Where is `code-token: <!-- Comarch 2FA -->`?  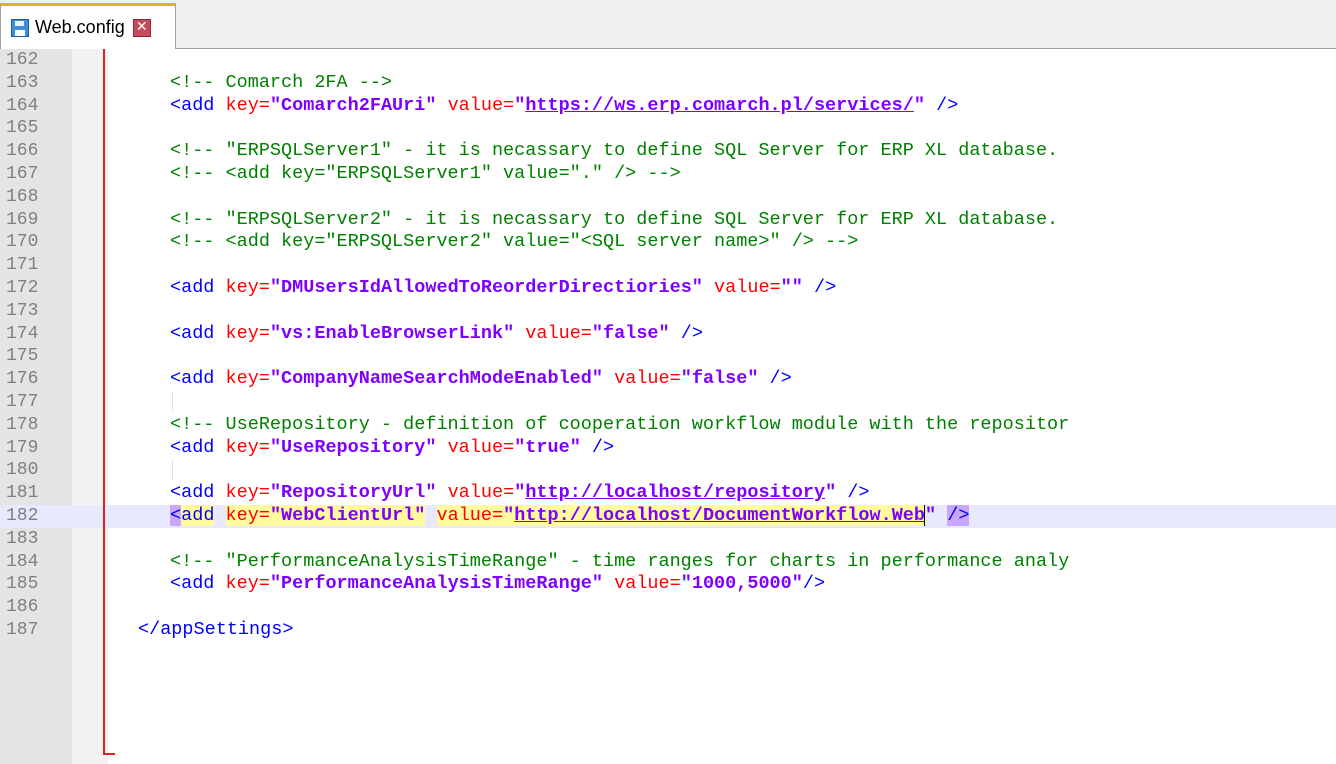
code-token: <!-- Comarch 2FA --> is located at coordinates (281, 82).